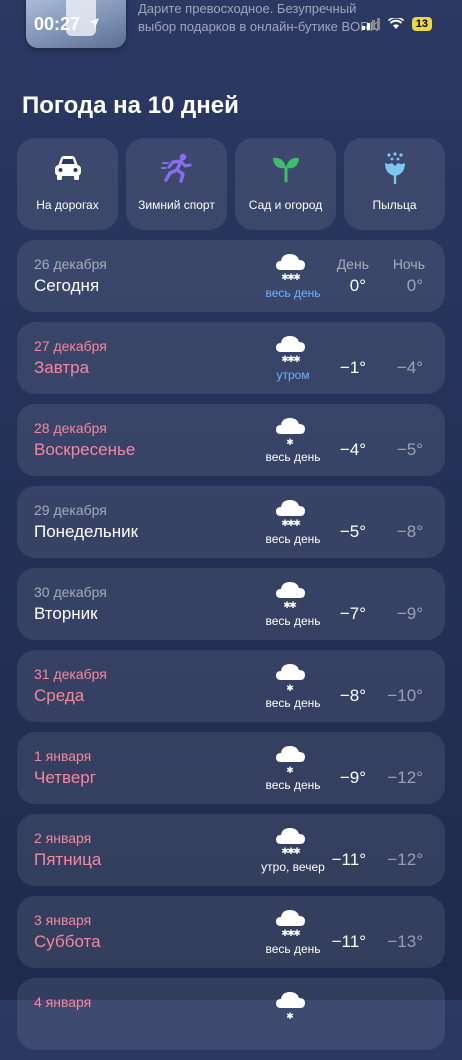 The width and height of the screenshot is (462, 1060). What do you see at coordinates (63, 756) in the screenshot?
I see `day-date: 1 января` at bounding box center [63, 756].